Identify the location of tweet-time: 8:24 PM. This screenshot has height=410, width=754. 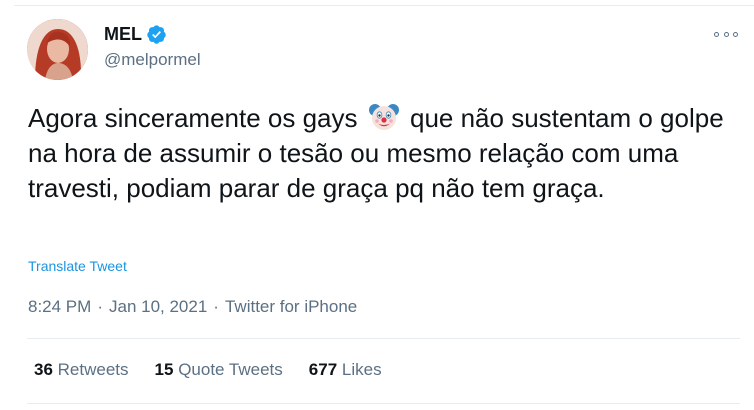
(59, 307).